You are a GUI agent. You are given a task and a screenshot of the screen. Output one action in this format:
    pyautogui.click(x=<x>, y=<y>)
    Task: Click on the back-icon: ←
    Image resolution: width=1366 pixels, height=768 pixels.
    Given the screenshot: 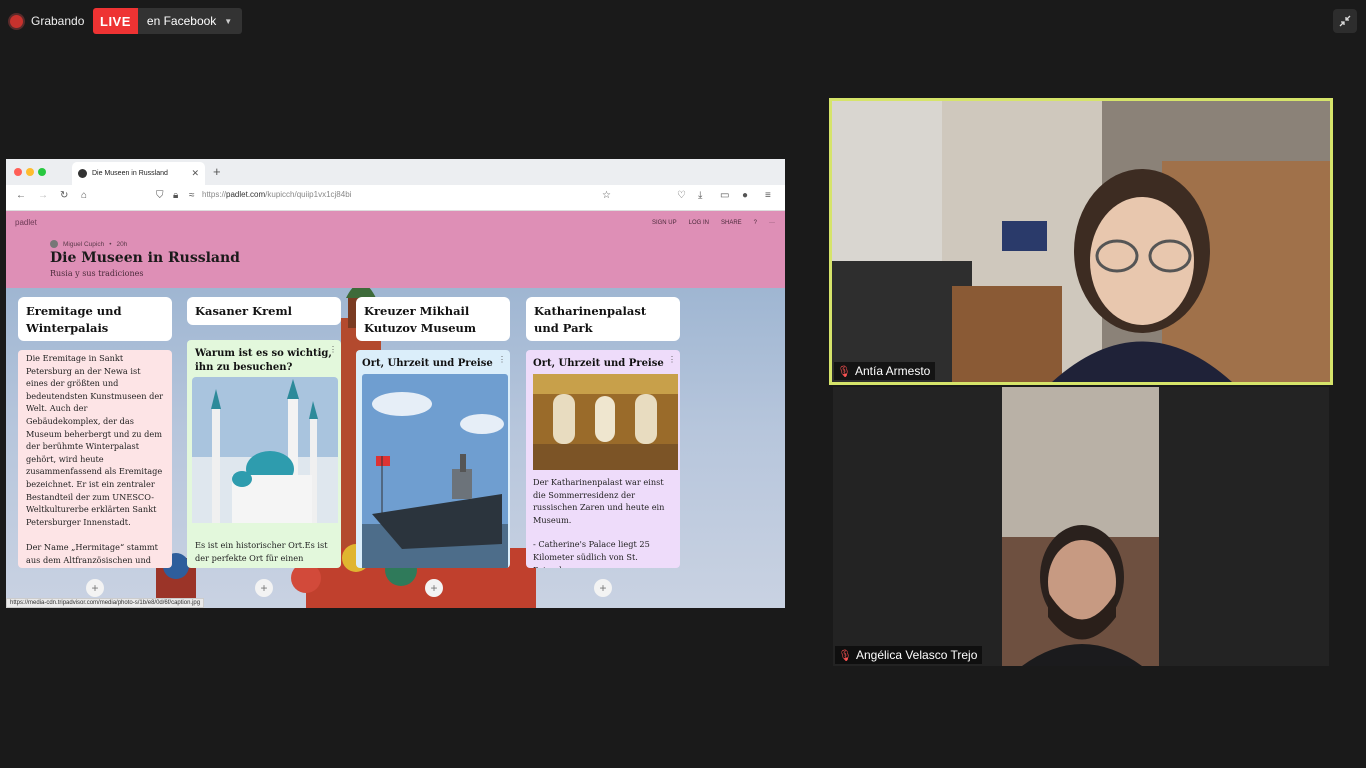 What is the action you would take?
    pyautogui.click(x=21, y=195)
    